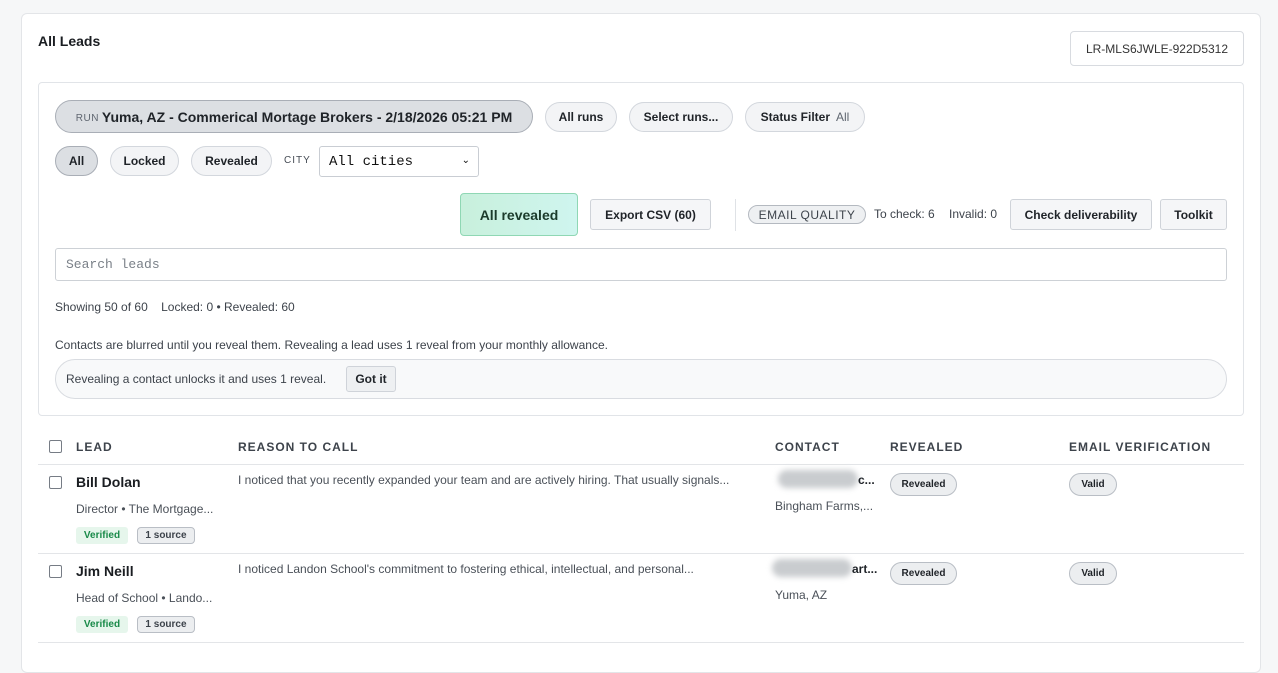  What do you see at coordinates (641, 264) in the screenshot?
I see `search-input: Search leads` at bounding box center [641, 264].